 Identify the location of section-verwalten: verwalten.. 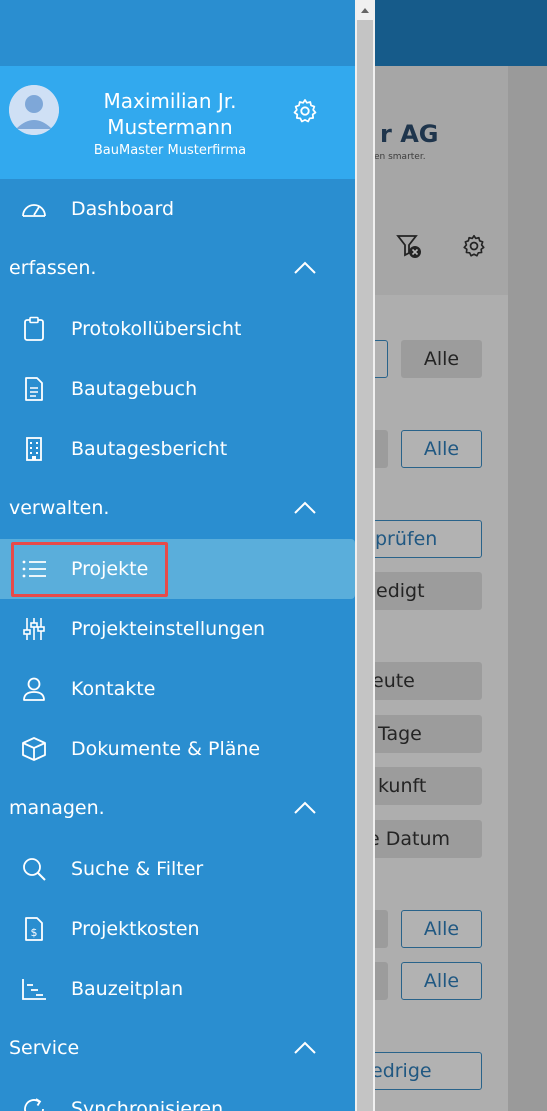
(177, 509).